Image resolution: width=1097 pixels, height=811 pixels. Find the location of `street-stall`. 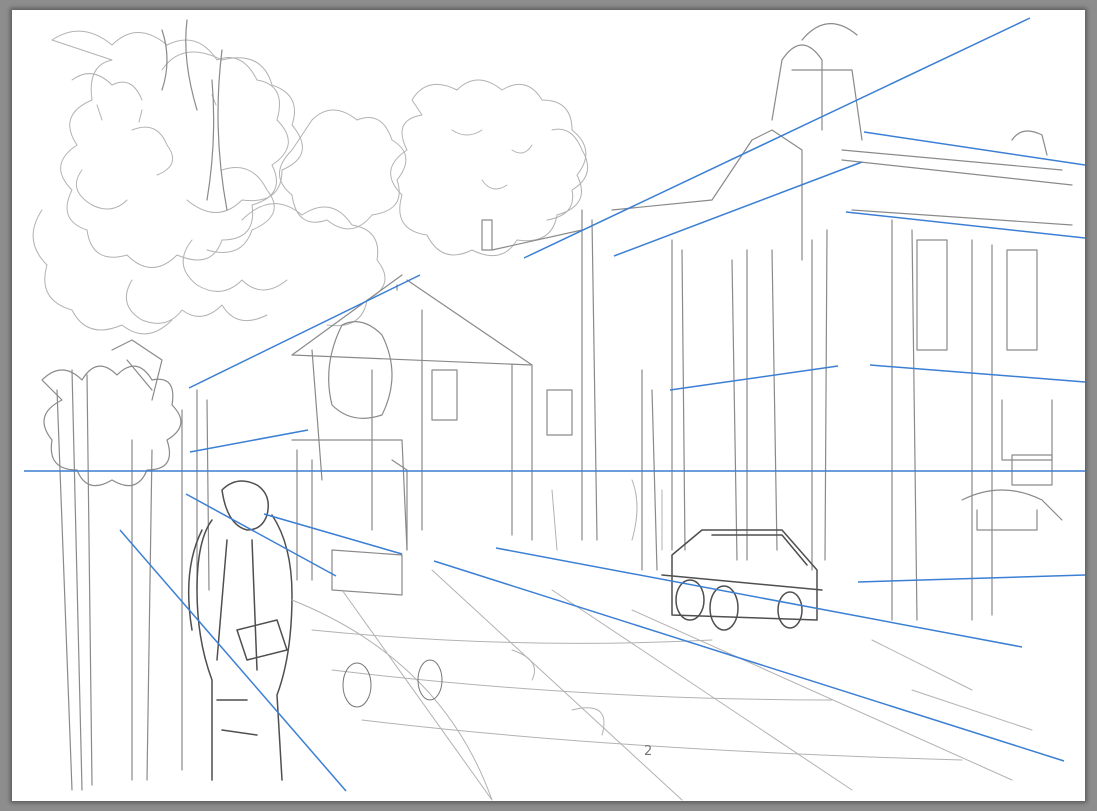

street-stall is located at coordinates (349, 517).